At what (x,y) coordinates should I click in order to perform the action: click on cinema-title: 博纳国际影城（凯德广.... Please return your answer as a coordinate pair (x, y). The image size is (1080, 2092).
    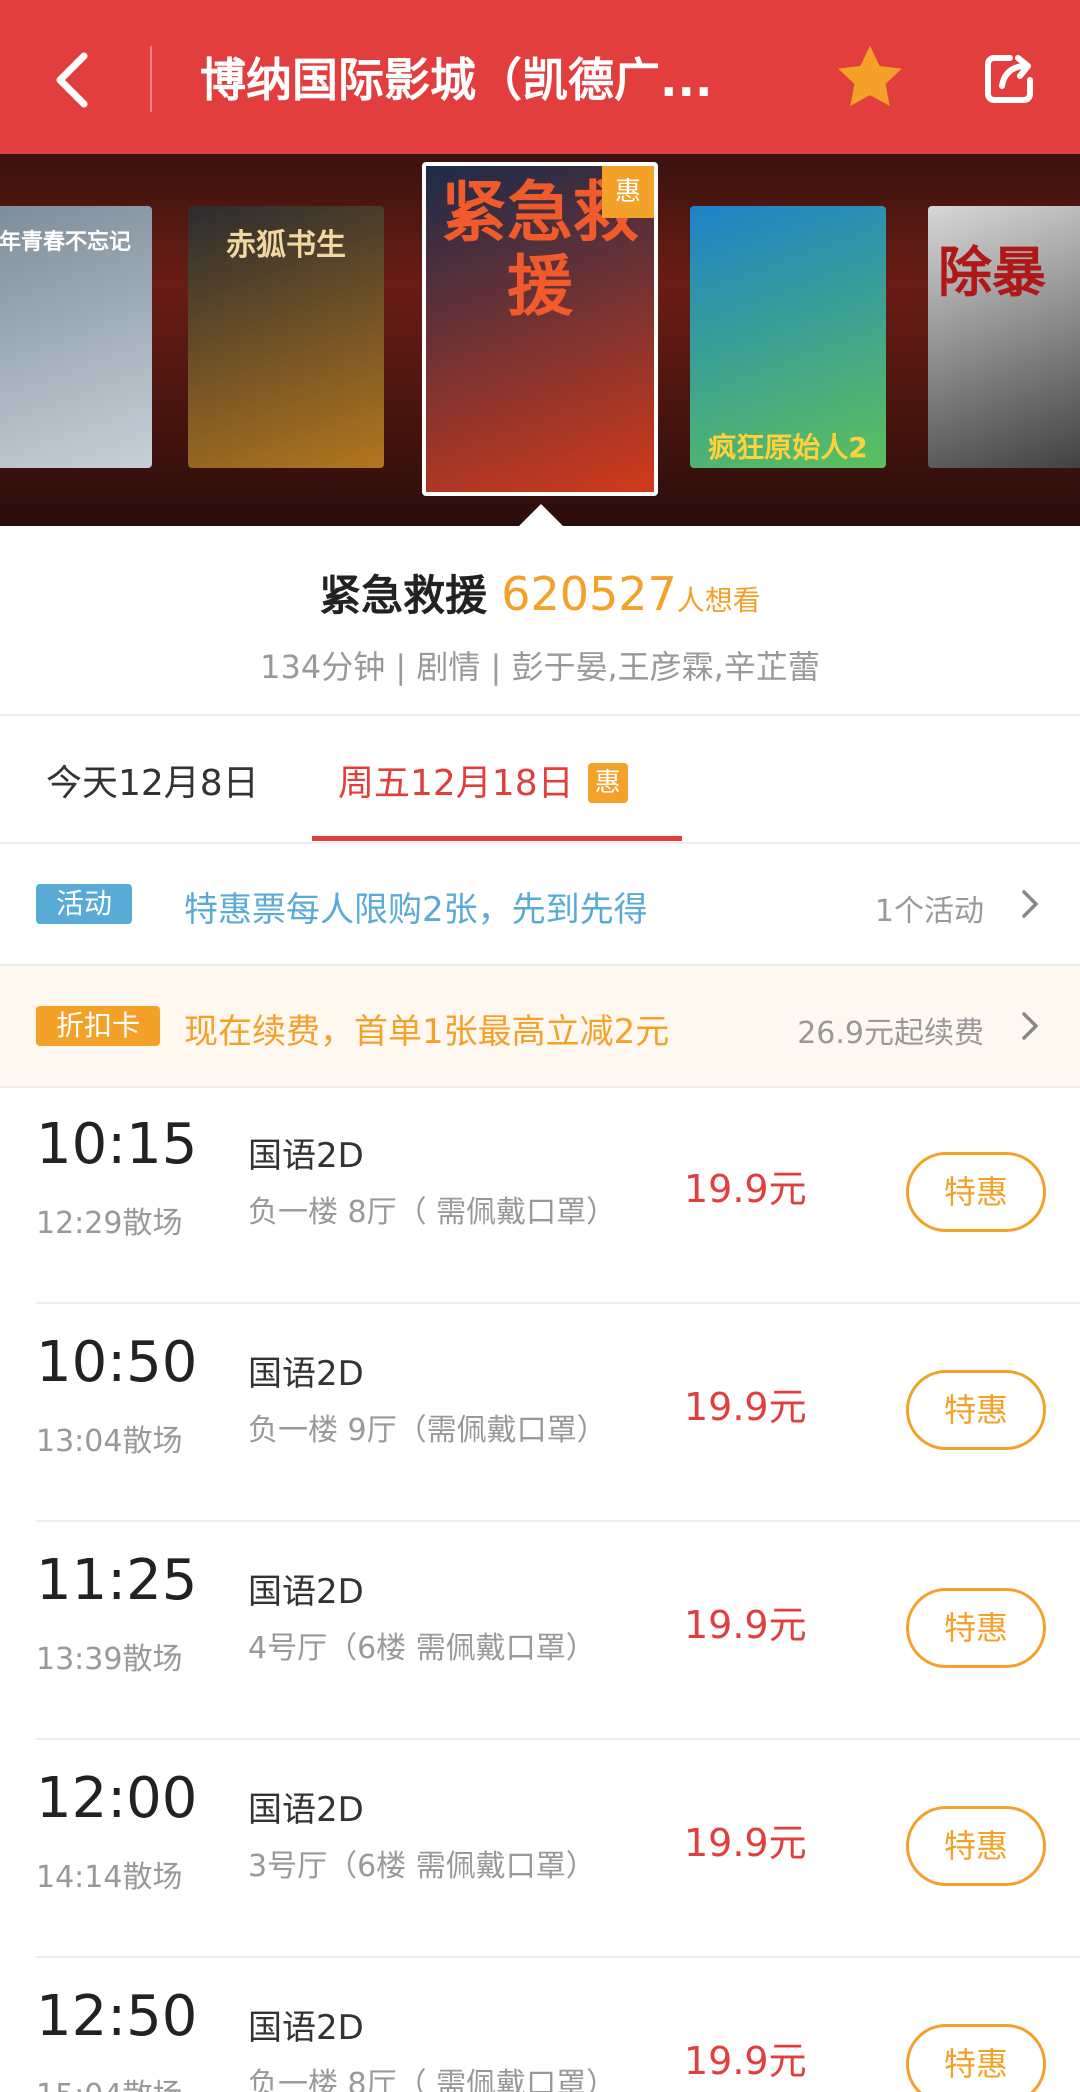
    Looking at the image, I should click on (456, 80).